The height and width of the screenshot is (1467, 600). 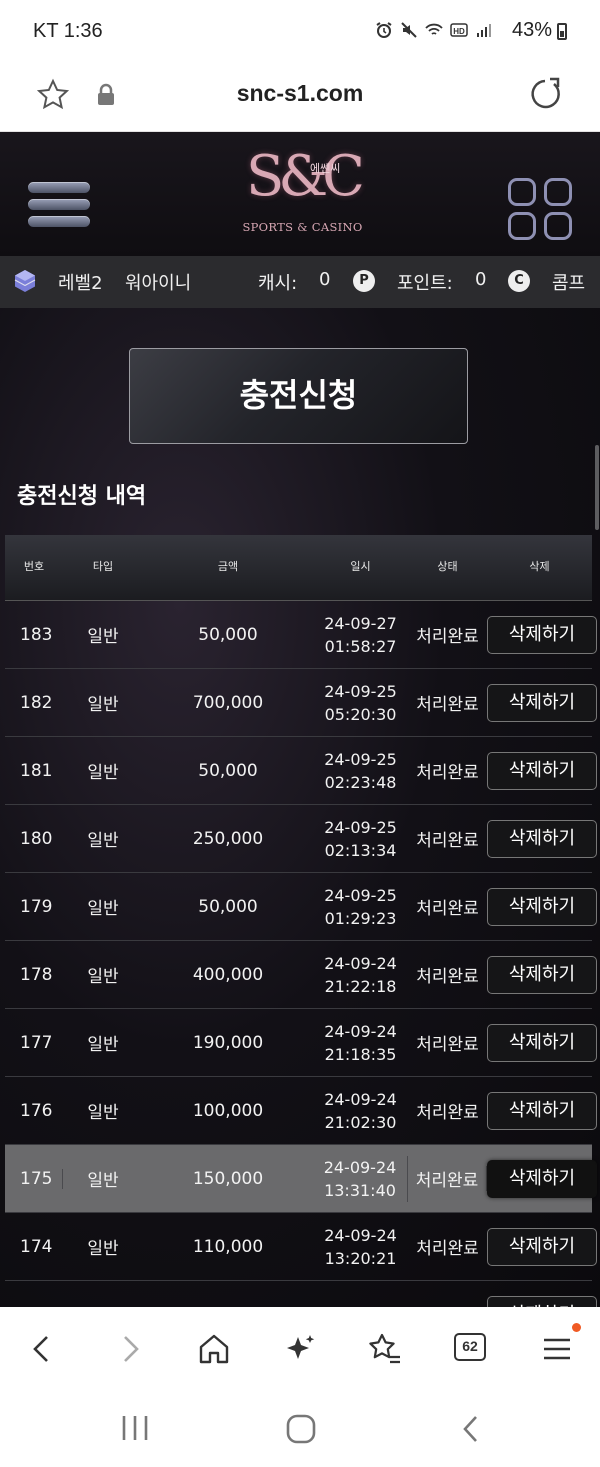 I want to click on reload-icon, so click(x=546, y=94).